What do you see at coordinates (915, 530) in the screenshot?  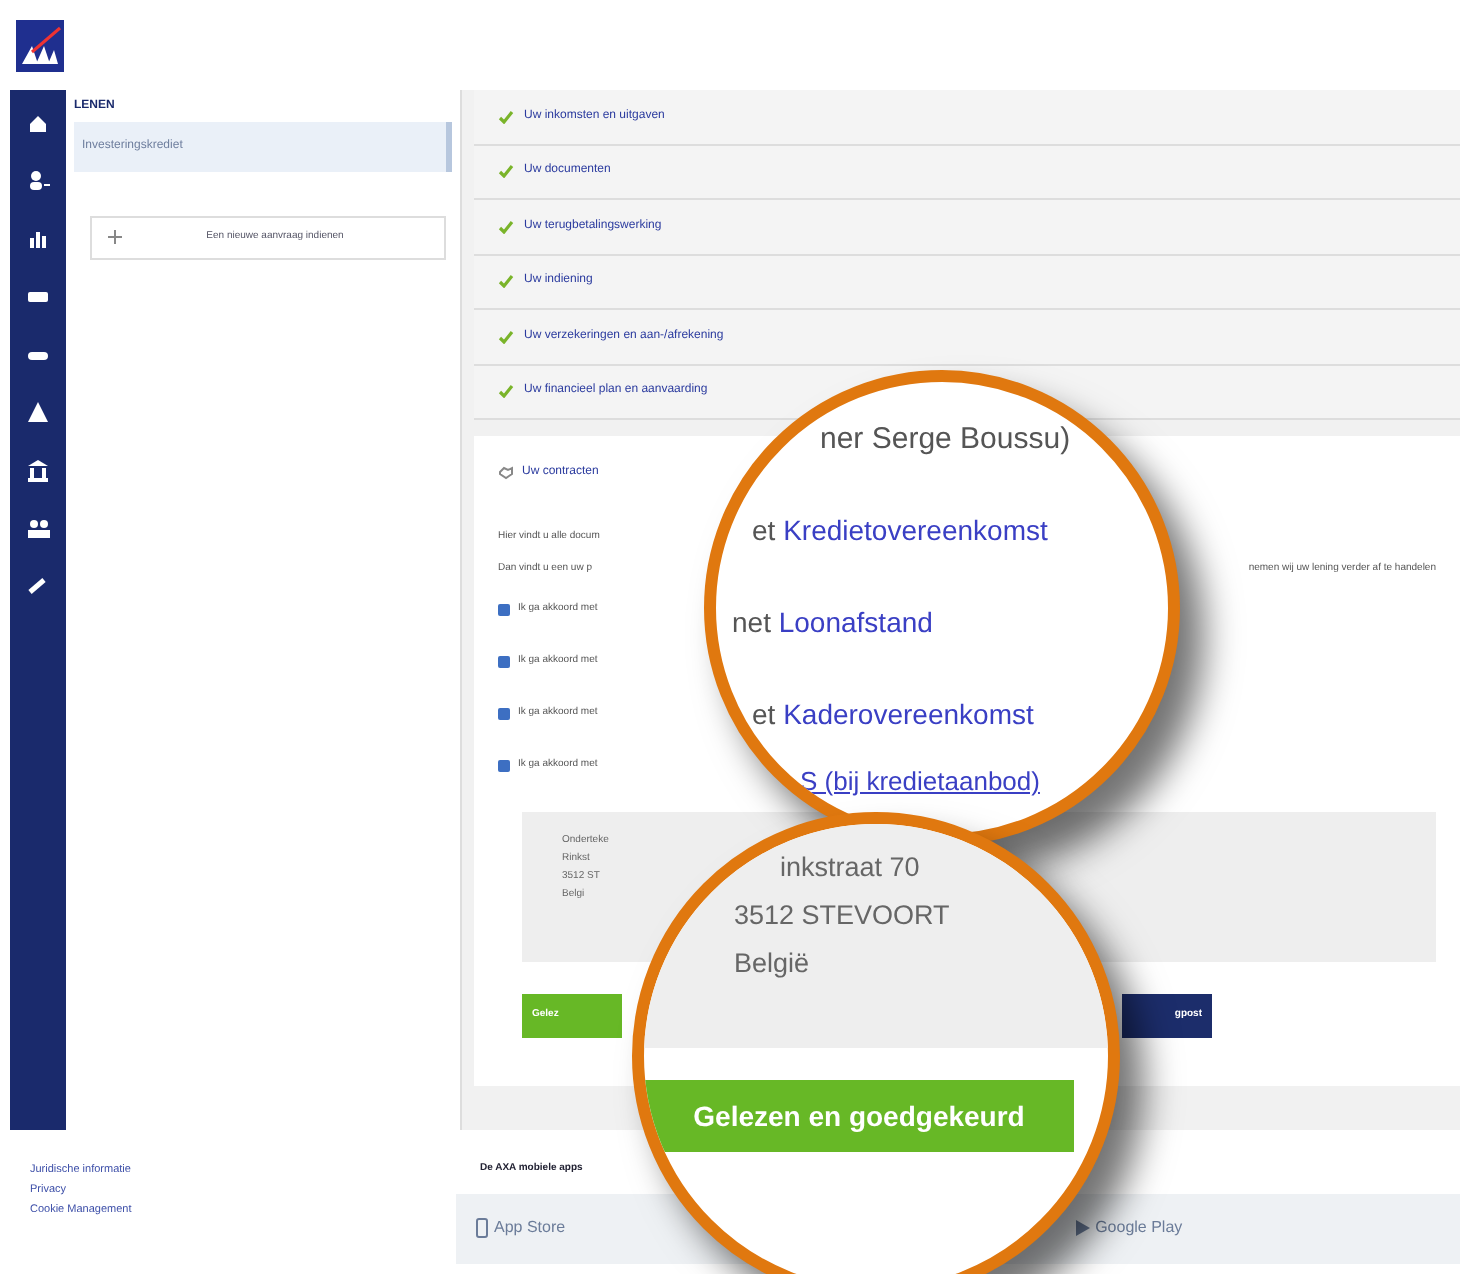 I see `document-link: Kredietovereenkomst` at bounding box center [915, 530].